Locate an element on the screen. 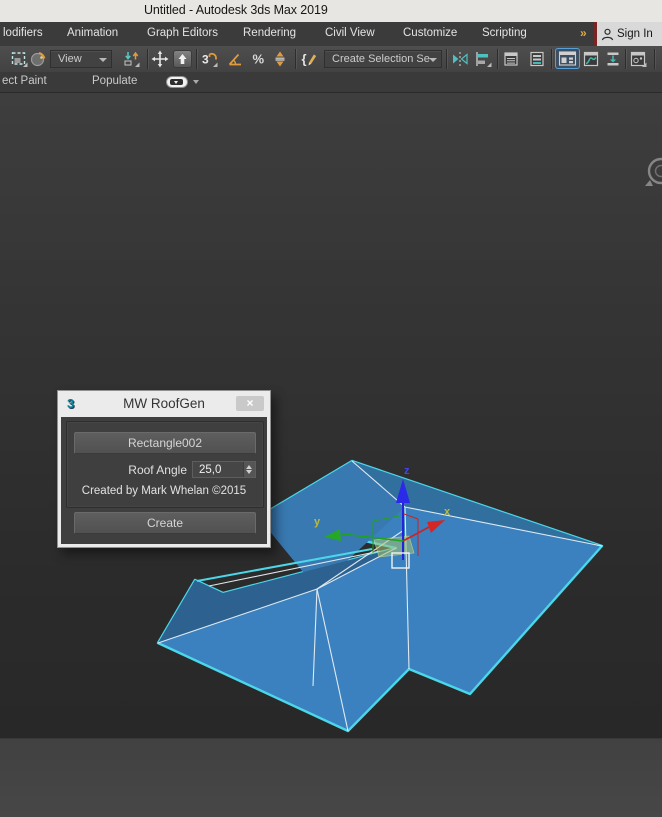 This screenshot has width=662, height=817. main-toolbar: View 3 % { Create S is located at coordinates (331, 59).